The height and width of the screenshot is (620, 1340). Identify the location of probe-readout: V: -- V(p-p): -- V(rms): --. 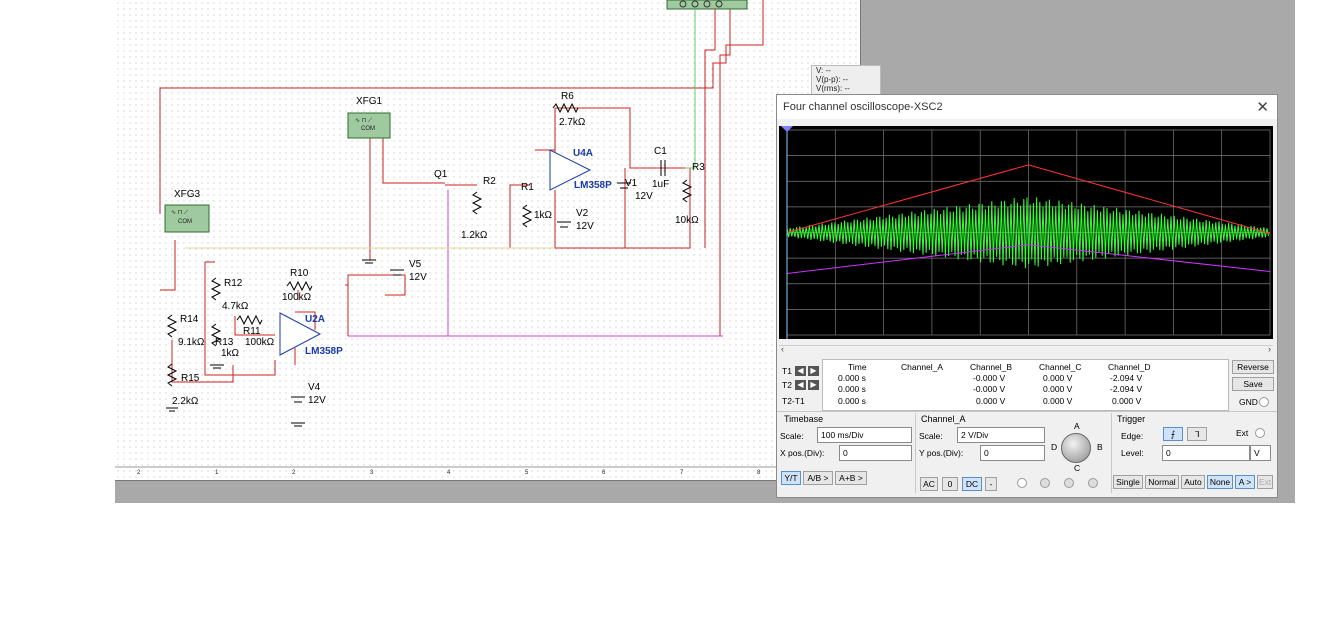
(846, 81).